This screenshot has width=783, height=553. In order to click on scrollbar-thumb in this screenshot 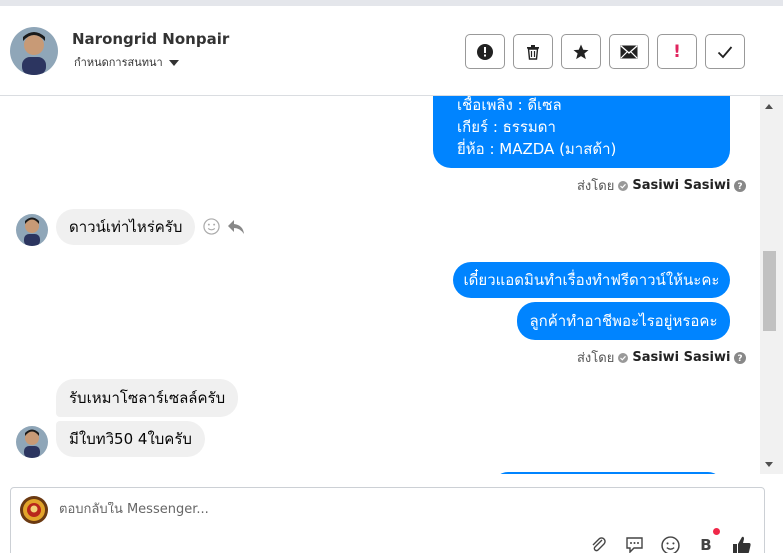, I will do `click(769, 291)`.